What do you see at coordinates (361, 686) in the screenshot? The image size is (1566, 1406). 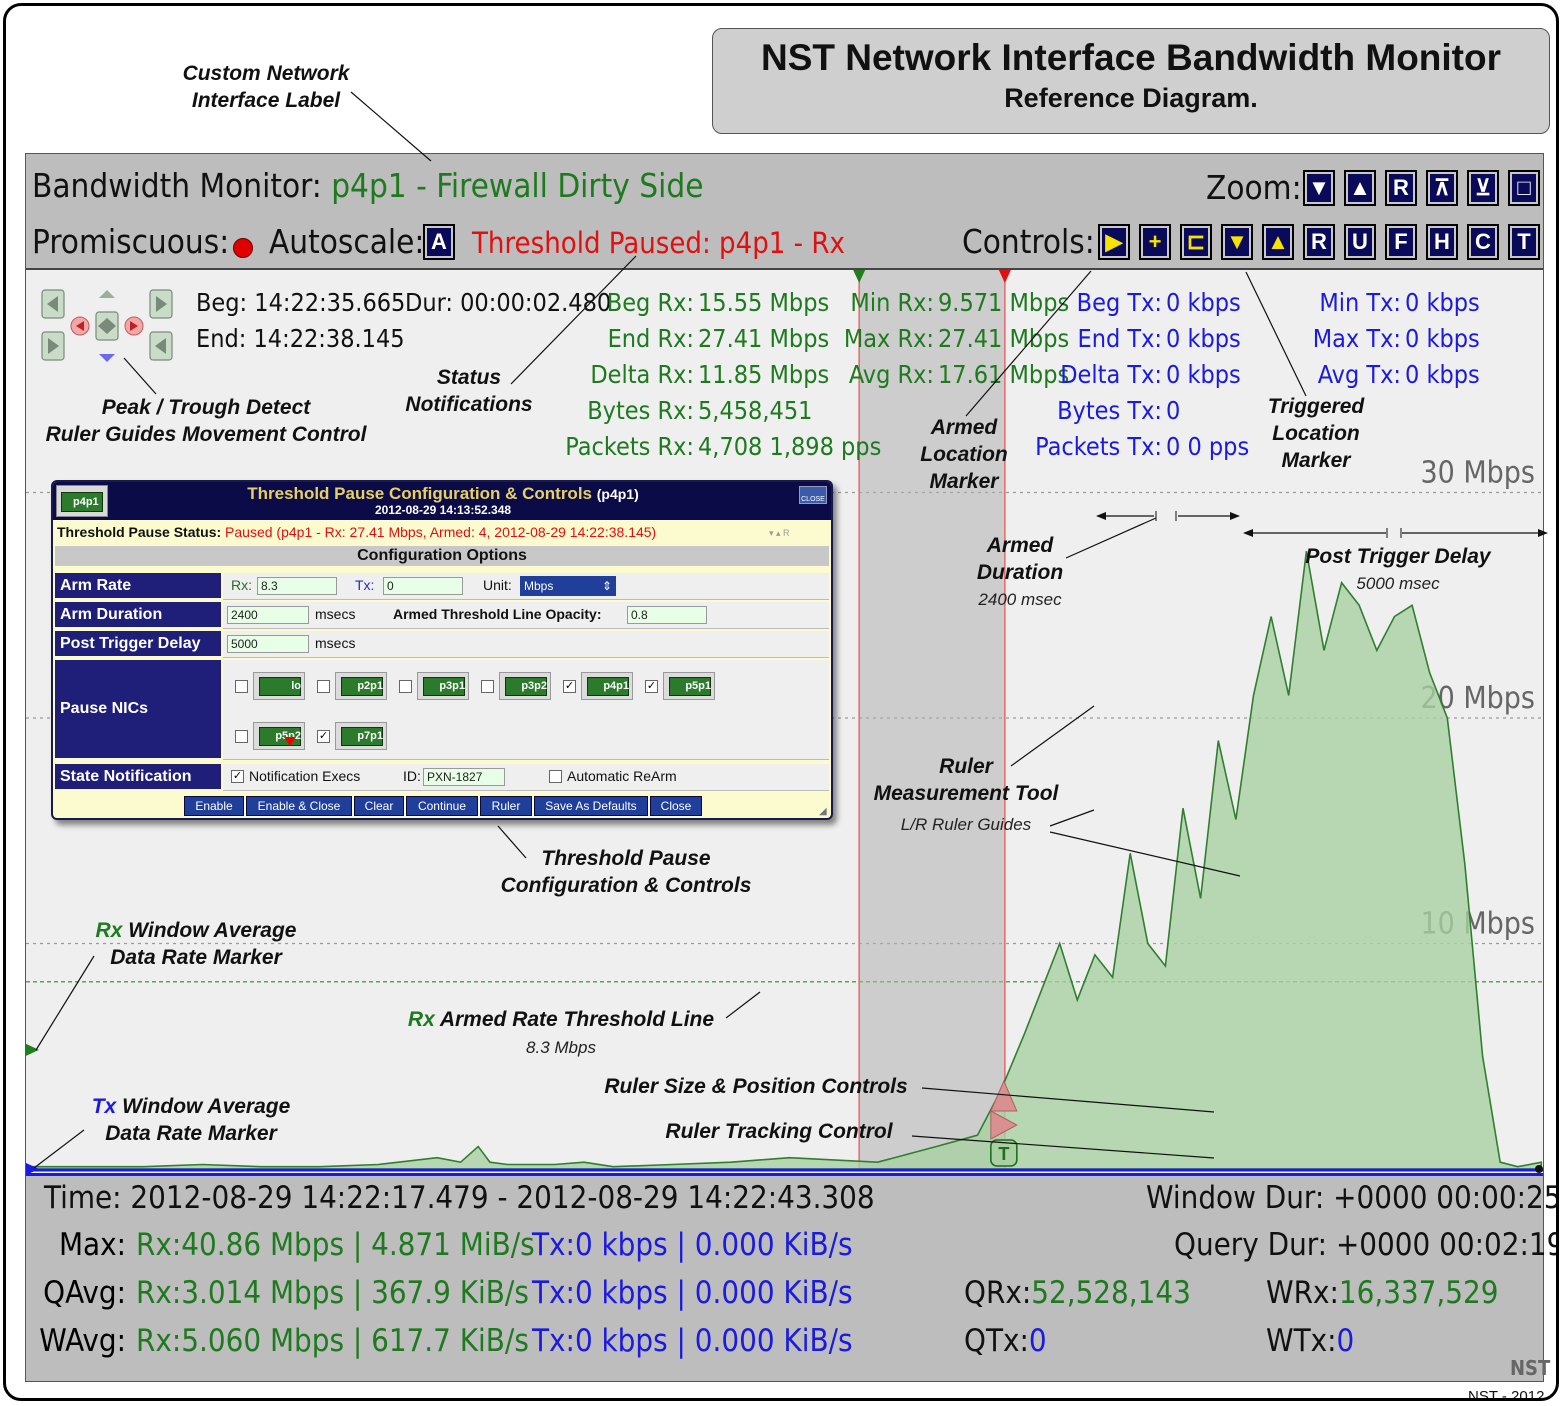 I see `nic-icon-p2p1: p2p1` at bounding box center [361, 686].